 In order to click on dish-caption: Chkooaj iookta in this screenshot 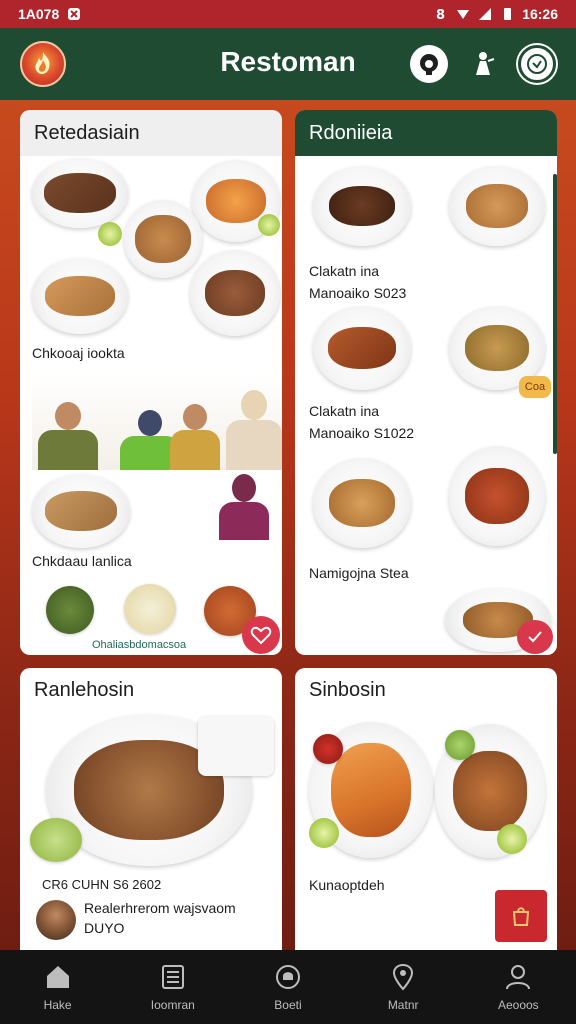, I will do `click(78, 353)`.